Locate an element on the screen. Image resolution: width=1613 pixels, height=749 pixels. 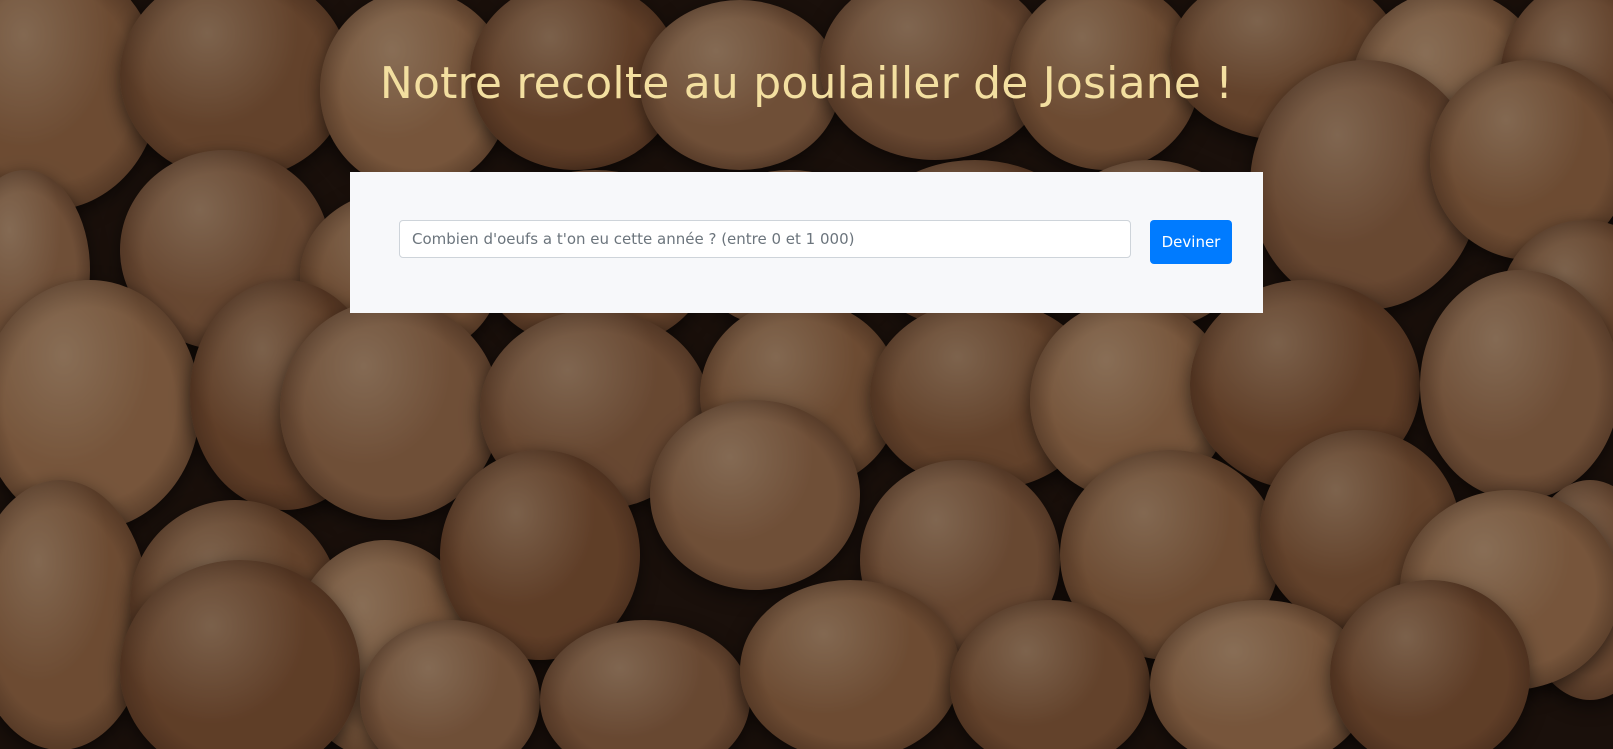
page-title: Notre recolte au poulailler de Josiane ! is located at coordinates (806, 83).